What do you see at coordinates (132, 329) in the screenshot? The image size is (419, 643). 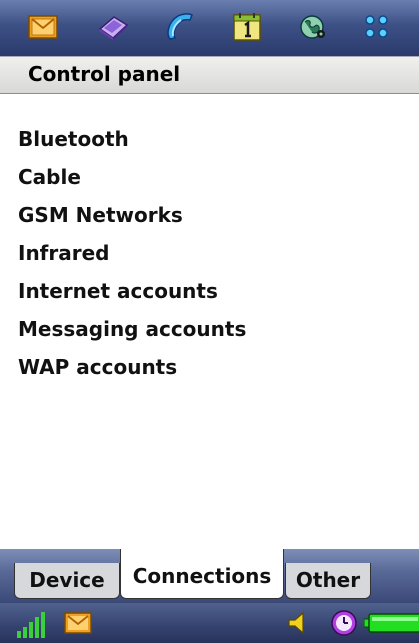 I see `list-item-messaging-accounts: Messaging accounts` at bounding box center [132, 329].